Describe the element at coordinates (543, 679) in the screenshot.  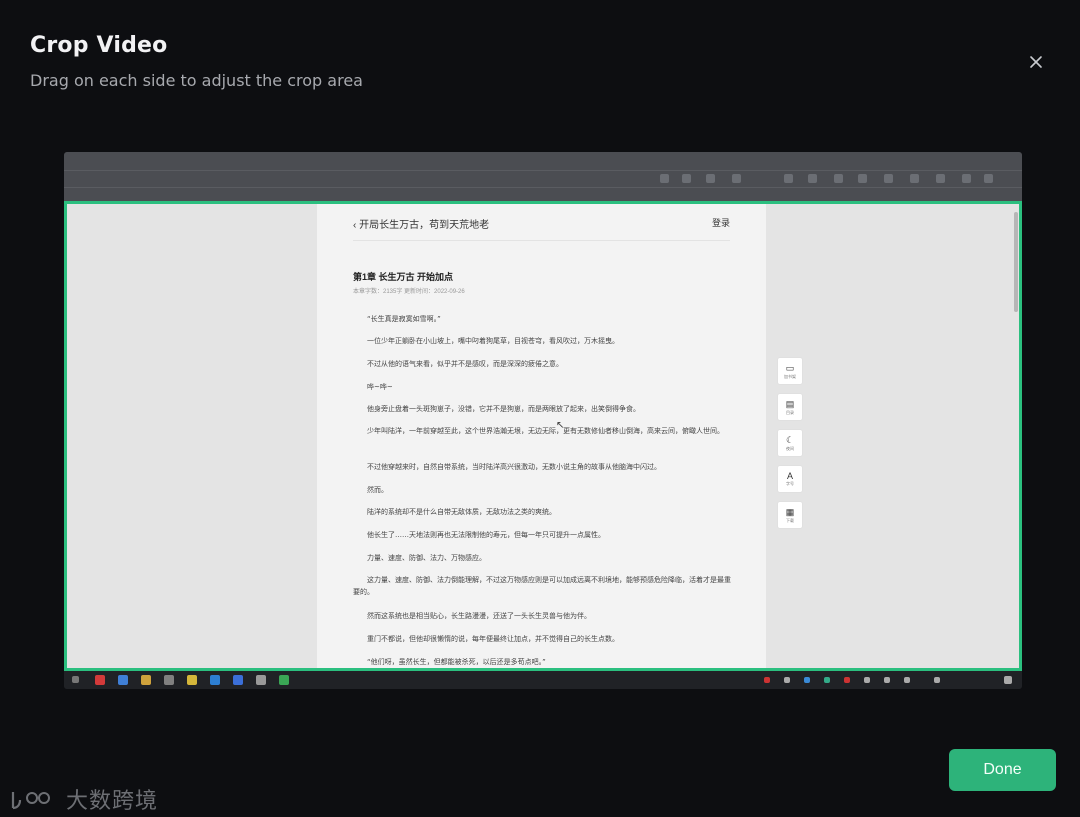
I see `os-taskbar` at that location.